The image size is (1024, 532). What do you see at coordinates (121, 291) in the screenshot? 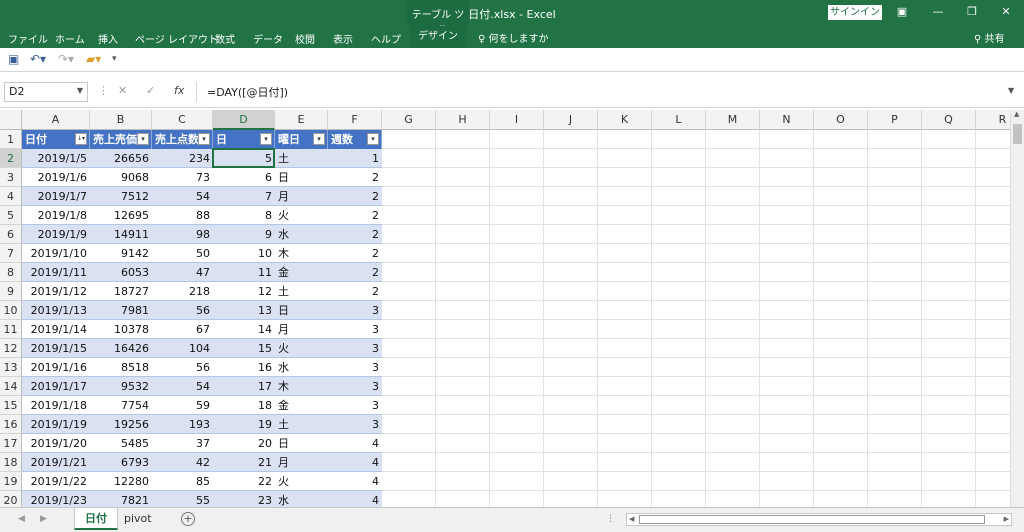
I see `table-cell: 18727` at bounding box center [121, 291].